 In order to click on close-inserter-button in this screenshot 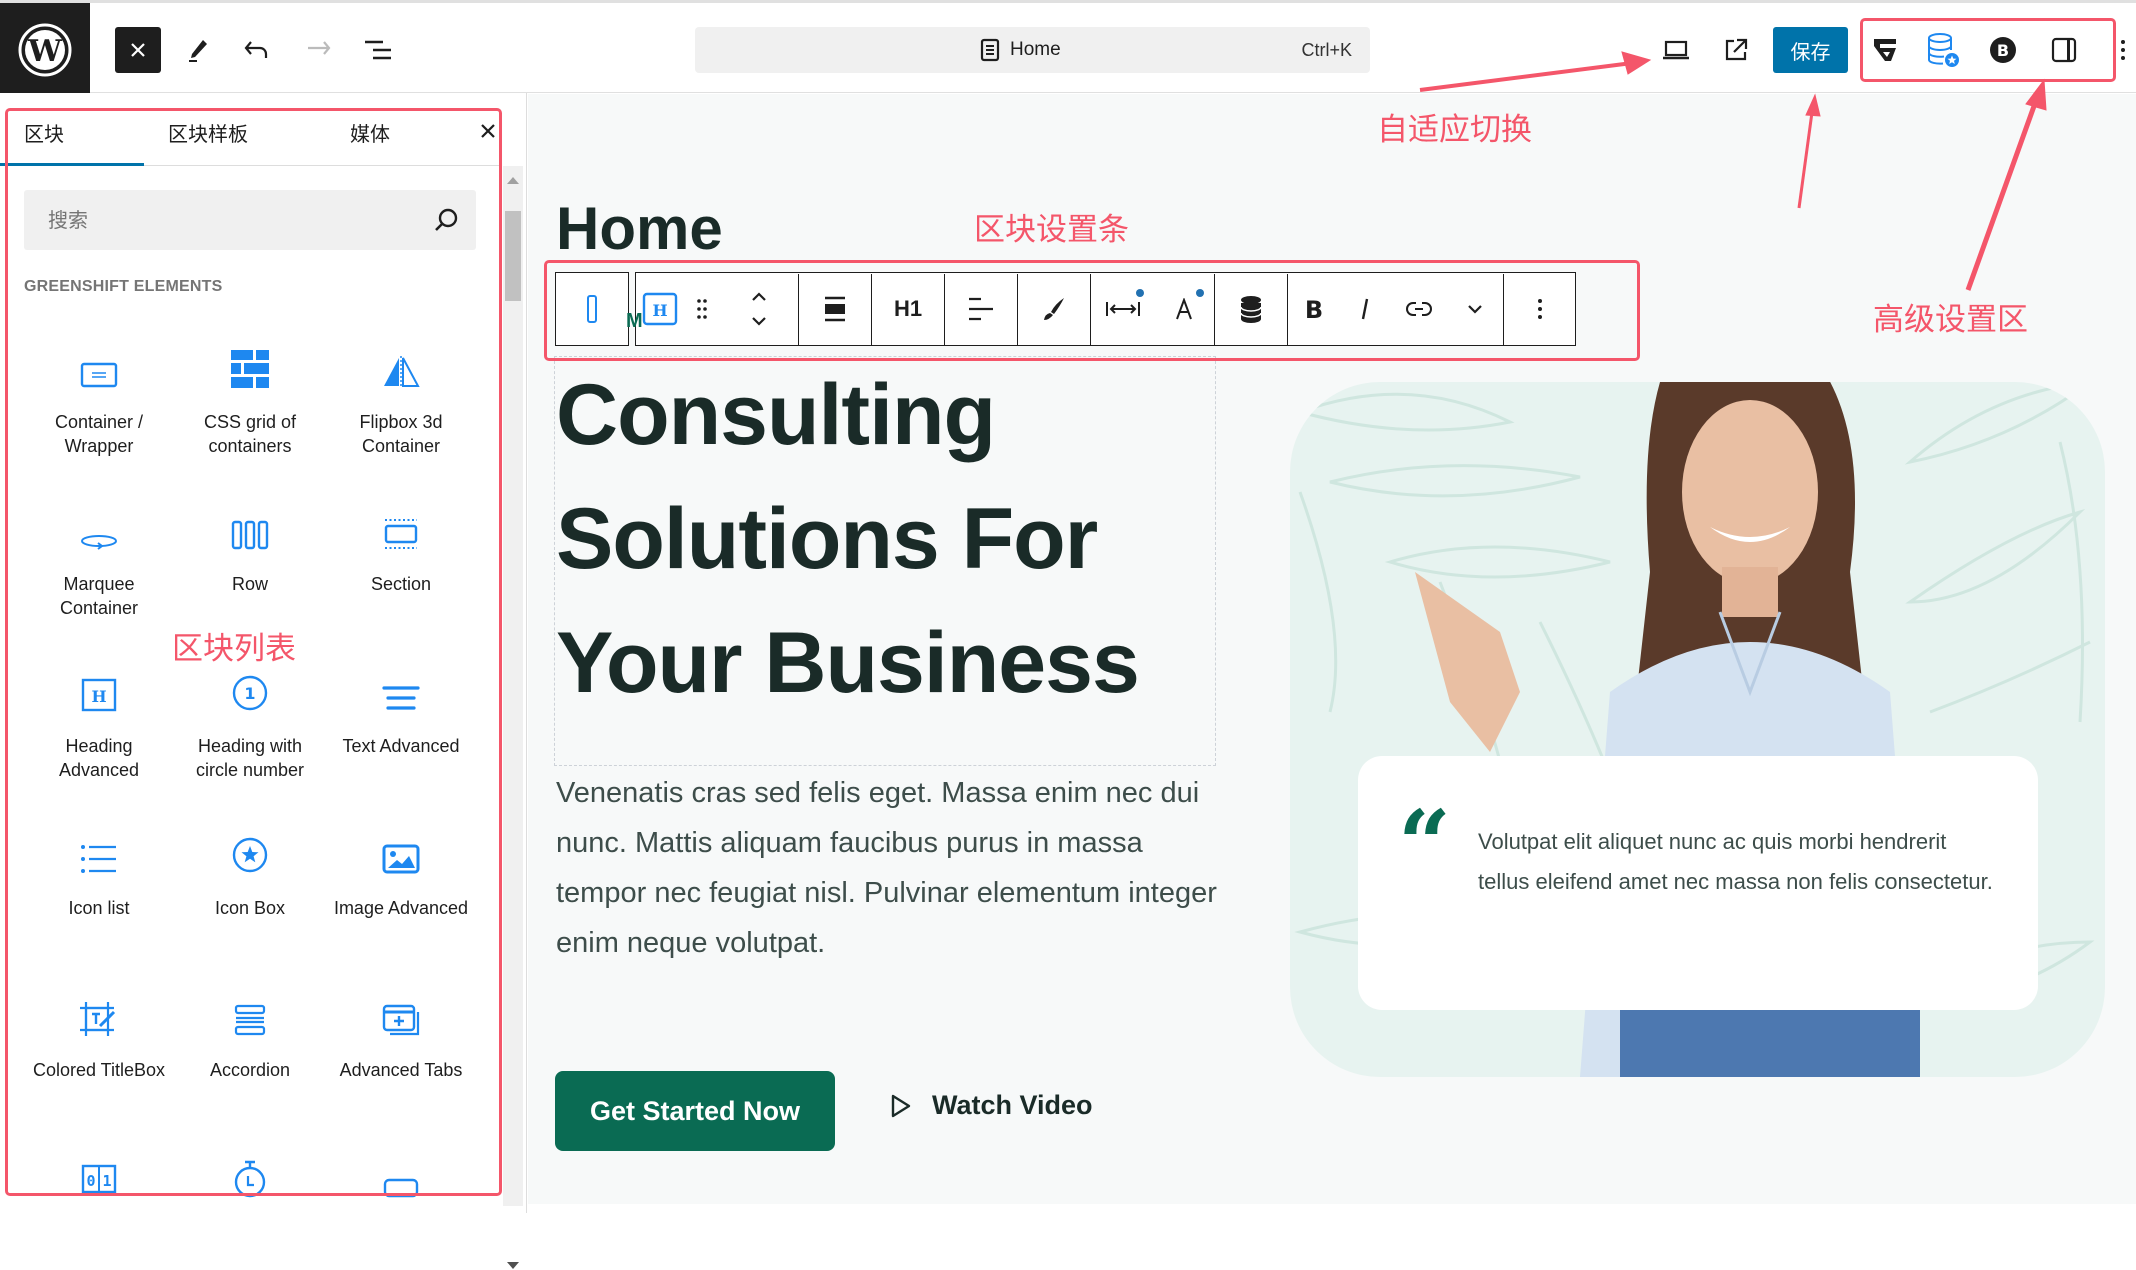, I will do `click(138, 50)`.